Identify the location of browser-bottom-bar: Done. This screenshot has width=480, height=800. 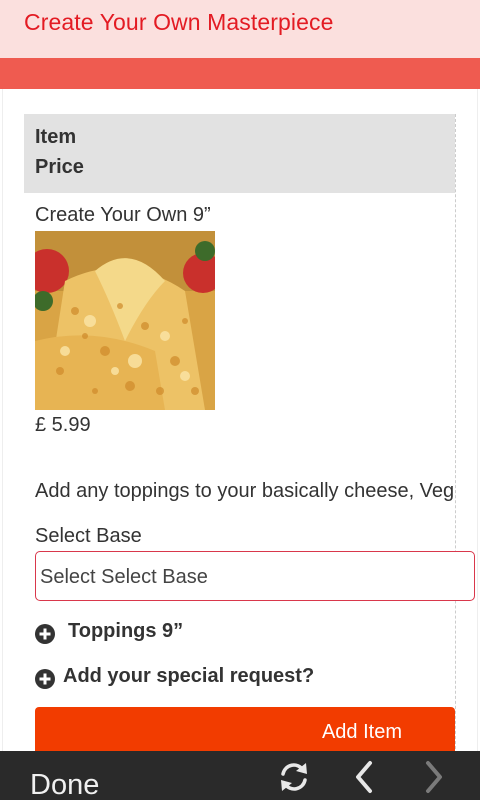
(240, 775).